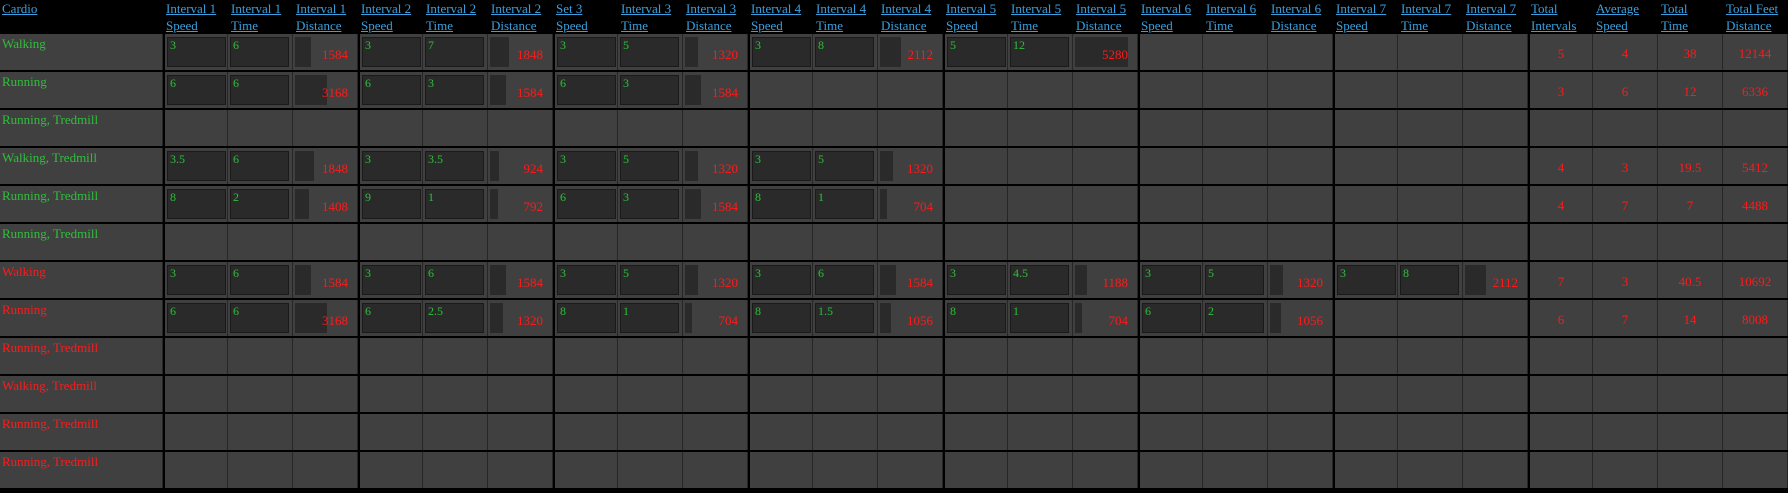 This screenshot has height=493, width=1788. I want to click on input-box: 3.5, so click(196, 166).